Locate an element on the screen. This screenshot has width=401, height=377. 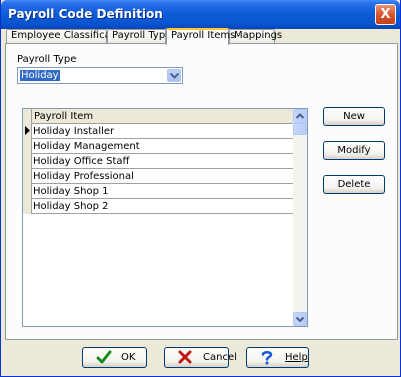
checkmark-icon is located at coordinates (104, 357).